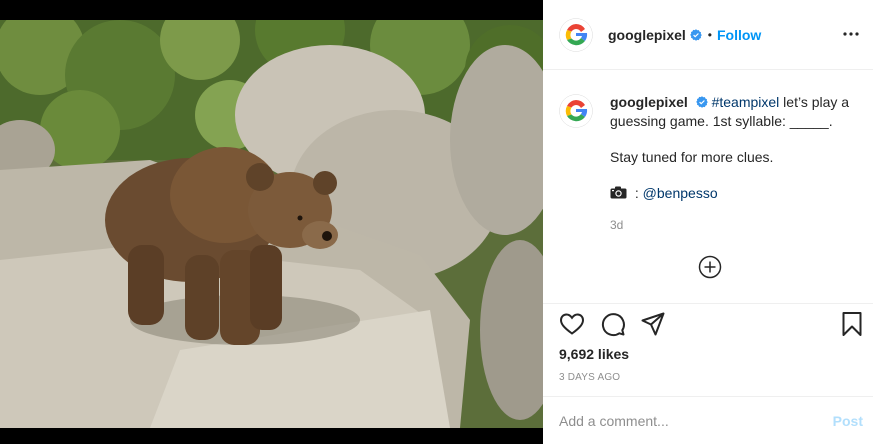  Describe the element at coordinates (680, 193) in the screenshot. I see `credit-mention-link: @benpesso` at that location.